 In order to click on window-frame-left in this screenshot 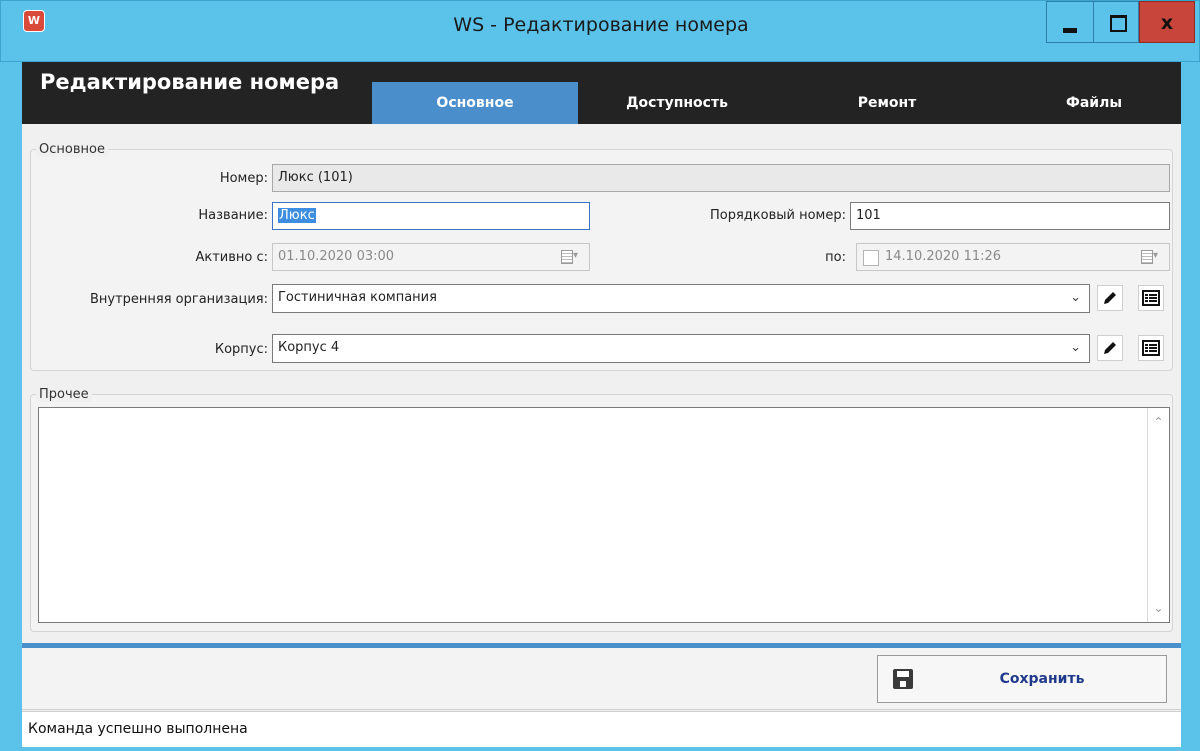, I will do `click(11, 406)`.